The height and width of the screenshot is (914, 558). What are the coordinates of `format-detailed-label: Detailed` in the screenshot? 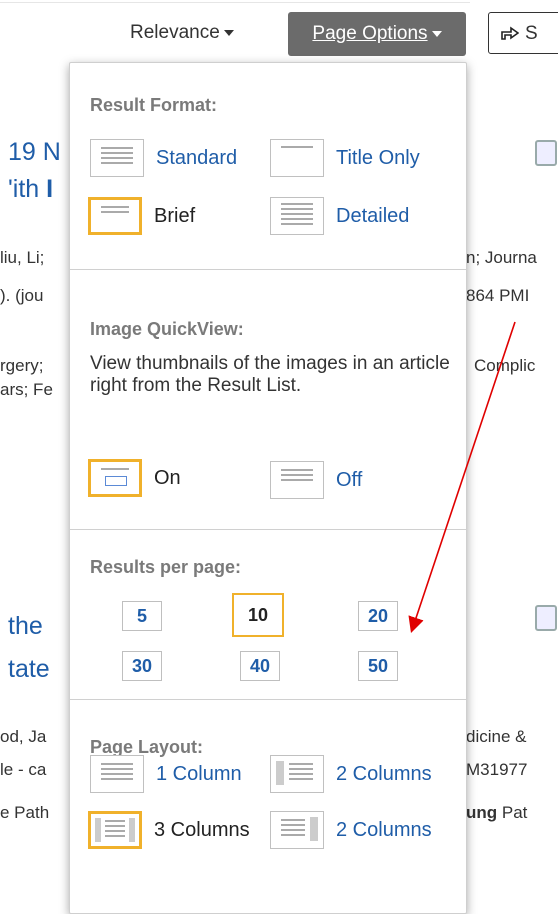 It's located at (373, 215).